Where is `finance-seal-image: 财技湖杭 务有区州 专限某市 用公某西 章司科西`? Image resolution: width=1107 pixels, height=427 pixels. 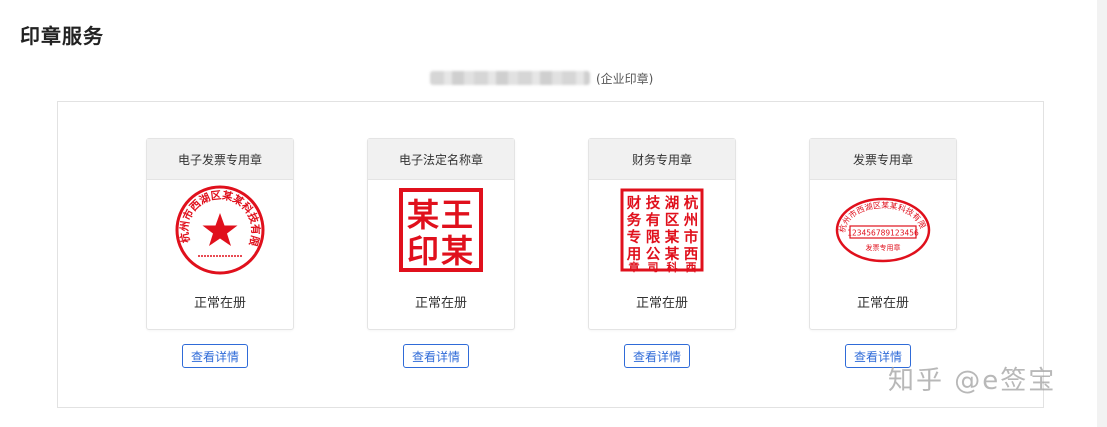
finance-seal-image: 财技湖杭 务有区州 专限某市 用公某西 章司科西 is located at coordinates (662, 230).